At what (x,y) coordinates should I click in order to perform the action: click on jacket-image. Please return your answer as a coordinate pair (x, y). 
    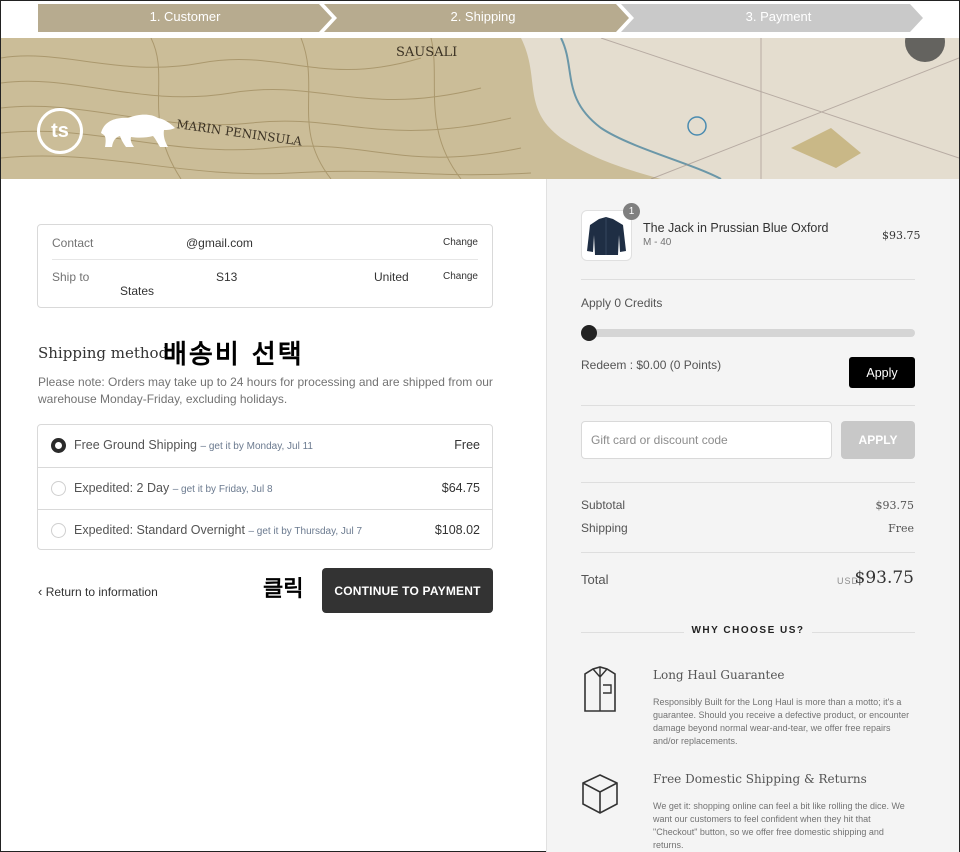
    Looking at the image, I should click on (606, 236).